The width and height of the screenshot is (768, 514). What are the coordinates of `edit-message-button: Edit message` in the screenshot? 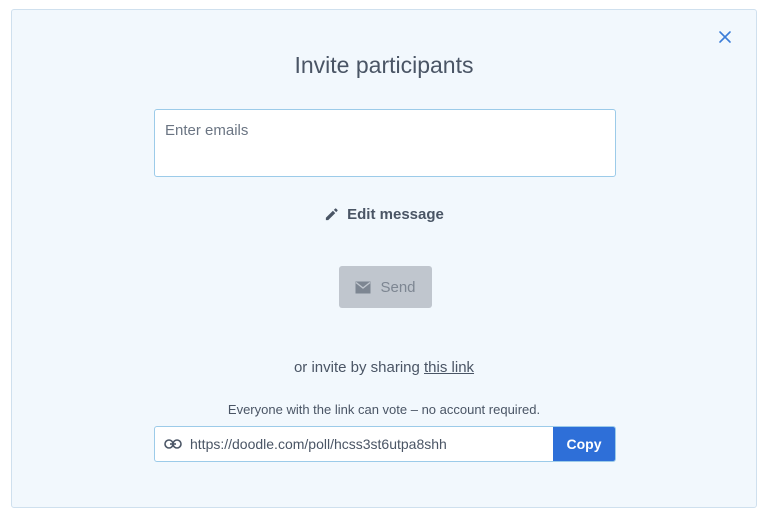 It's located at (384, 214).